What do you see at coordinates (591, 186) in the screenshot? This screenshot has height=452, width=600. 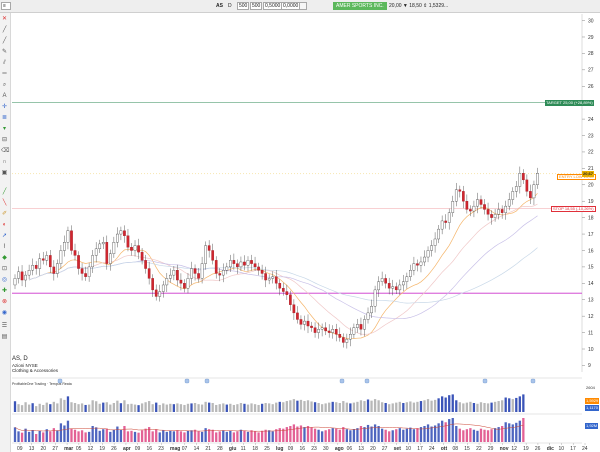 I see `price-tick-label: 20` at bounding box center [591, 186].